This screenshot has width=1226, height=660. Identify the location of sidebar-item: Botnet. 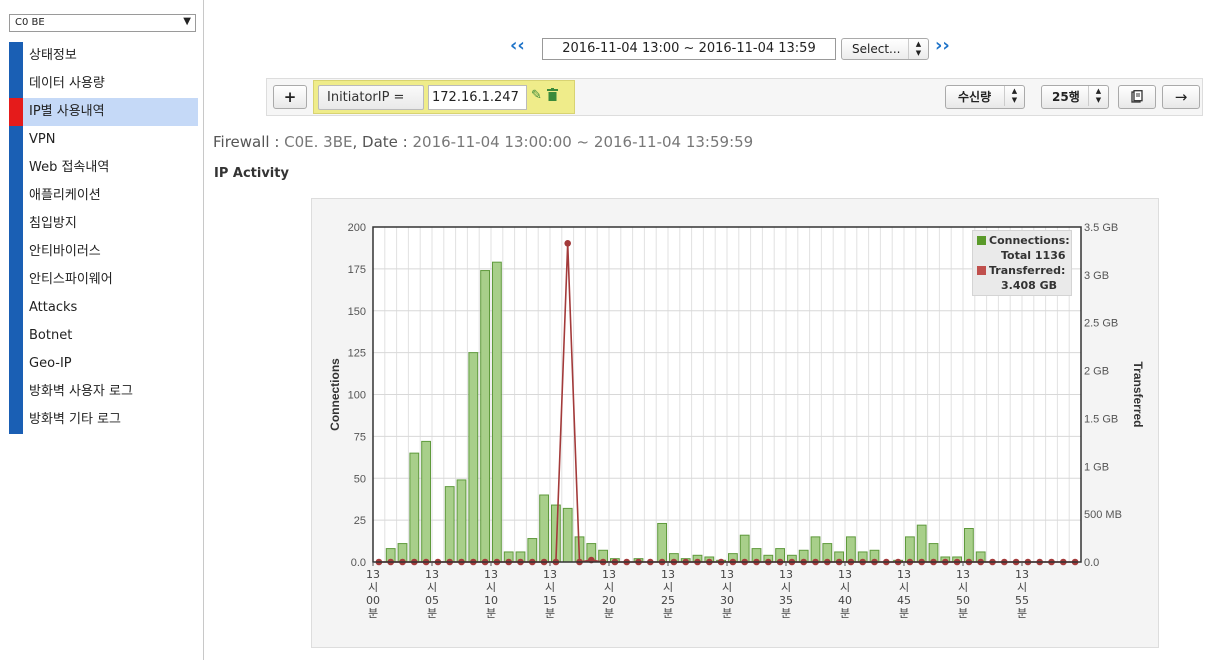
(103, 336).